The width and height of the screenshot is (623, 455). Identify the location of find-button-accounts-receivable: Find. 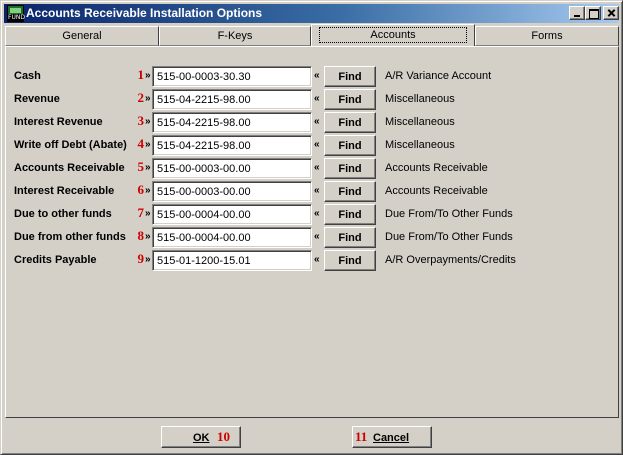
(350, 168).